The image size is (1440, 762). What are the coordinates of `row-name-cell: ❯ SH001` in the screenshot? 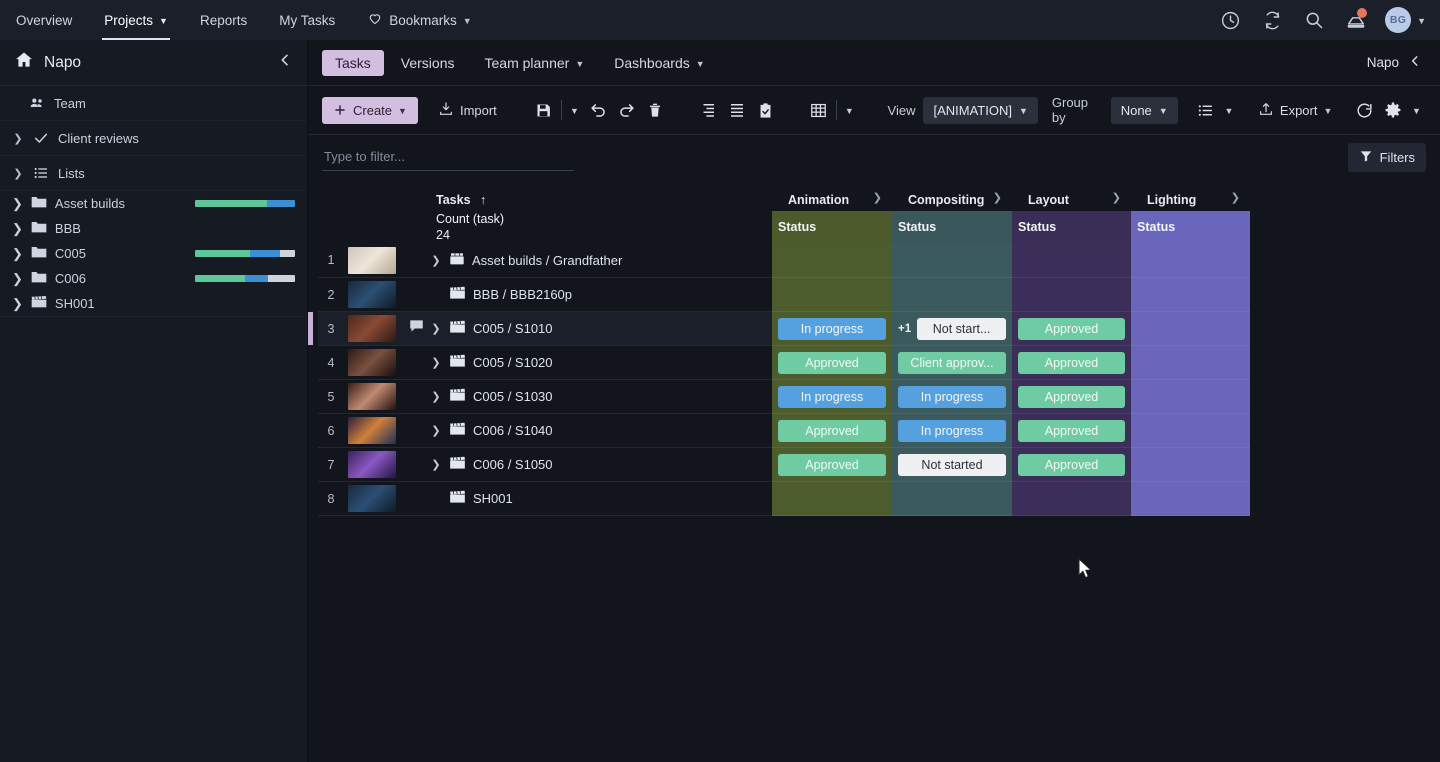 It's located at (601, 498).